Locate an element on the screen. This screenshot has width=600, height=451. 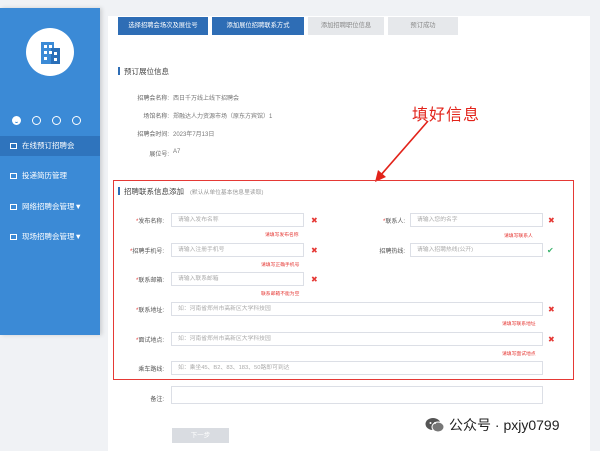
contact-person-label: *联系人: is located at coordinates (393, 222).